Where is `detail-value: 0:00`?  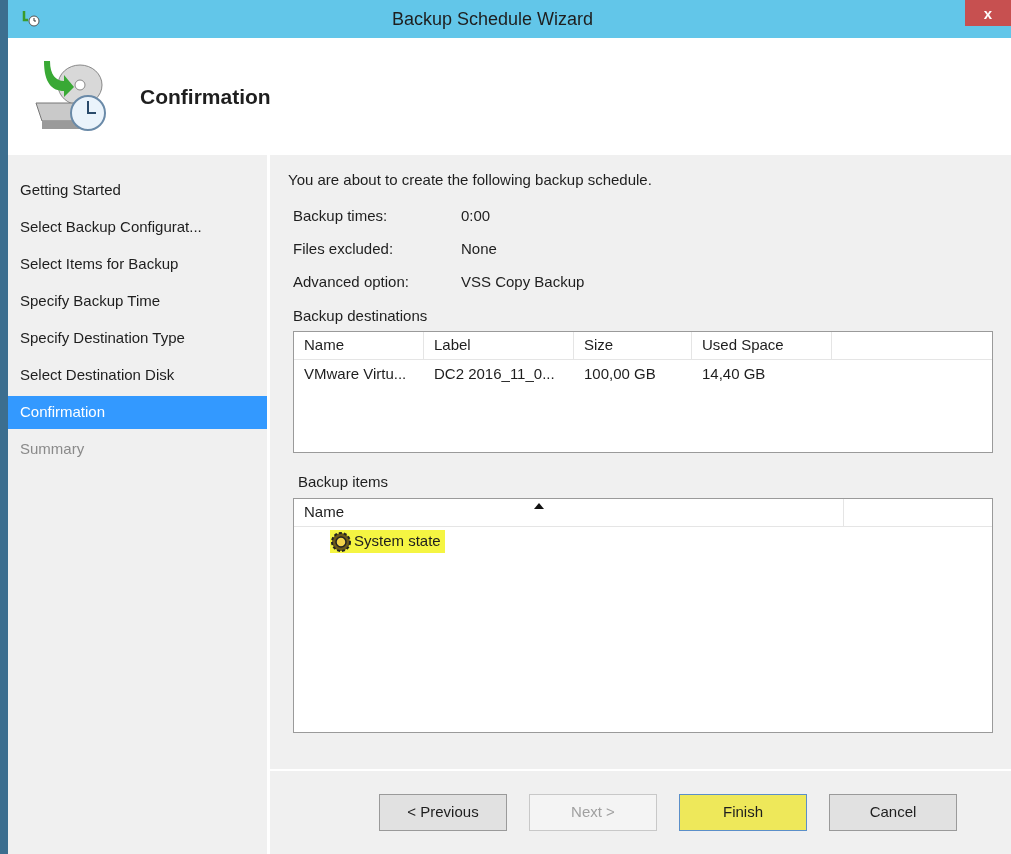 detail-value: 0:00 is located at coordinates (476, 215).